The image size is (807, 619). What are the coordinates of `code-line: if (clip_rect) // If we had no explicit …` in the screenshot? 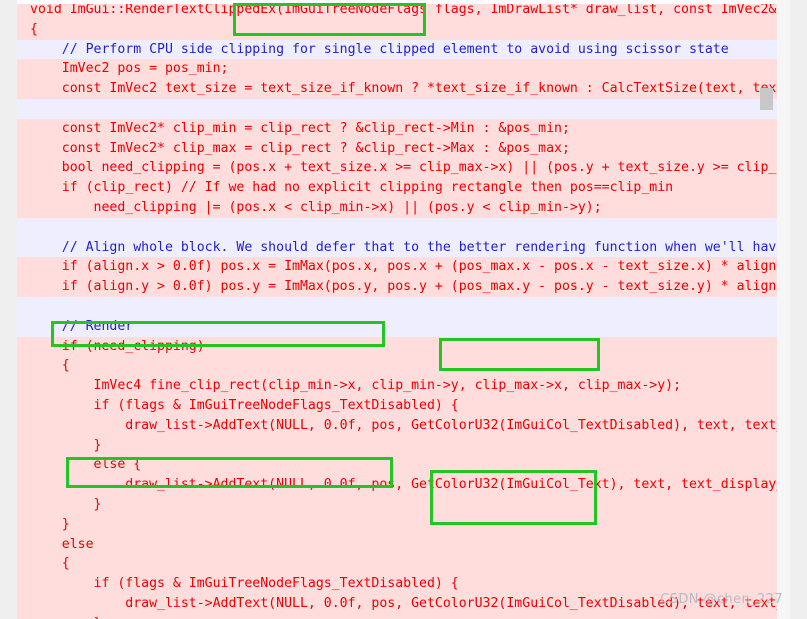 It's located at (403, 188).